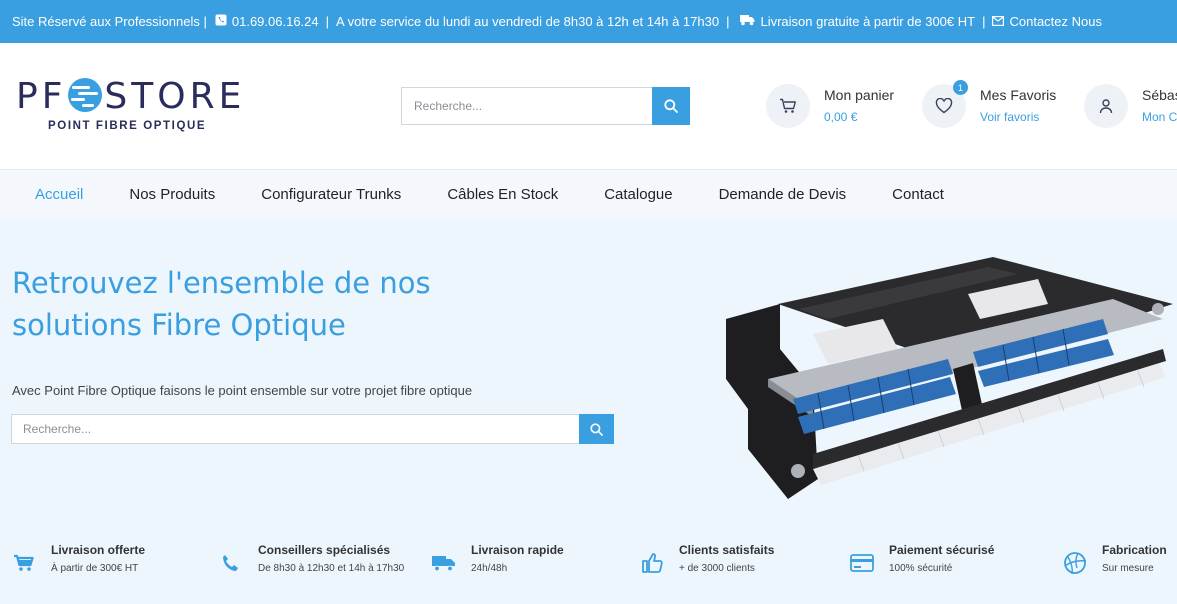 Image resolution: width=1177 pixels, height=604 pixels. I want to click on account-name: Sébas, so click(1159, 95).